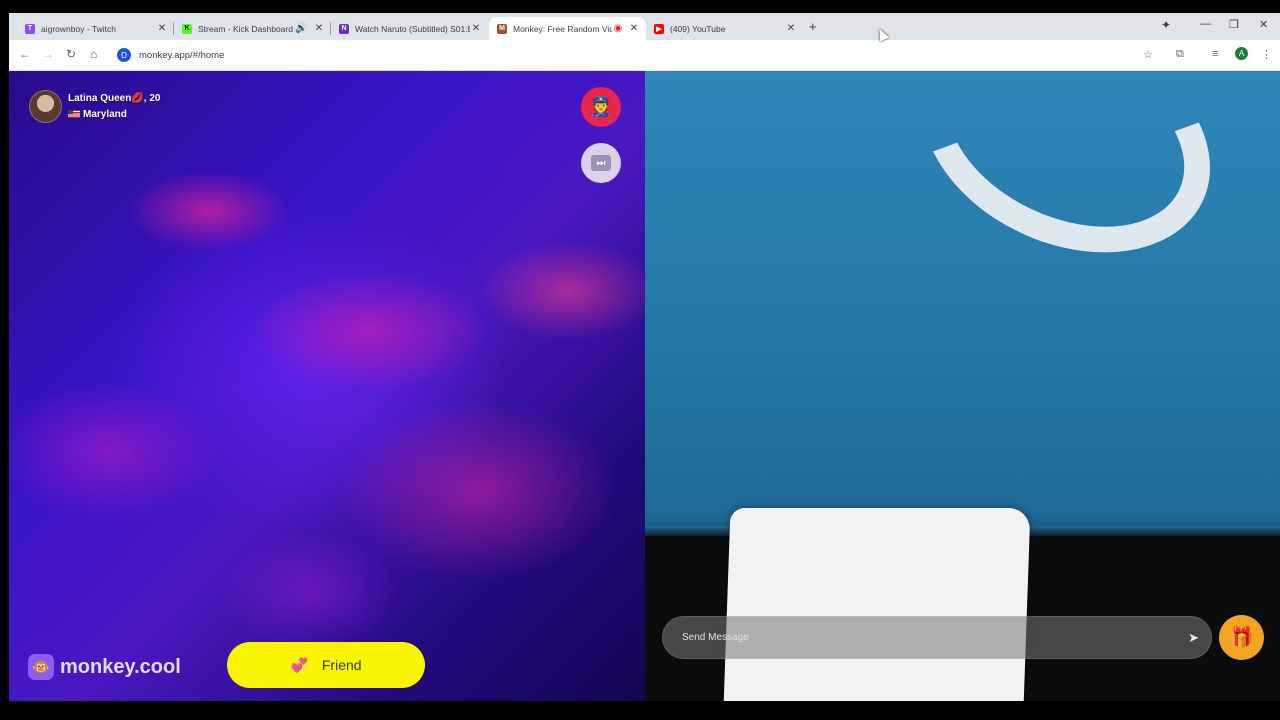 The image size is (1280, 720). Describe the element at coordinates (813, 26) in the screenshot. I see `new-tab-button: +` at that location.